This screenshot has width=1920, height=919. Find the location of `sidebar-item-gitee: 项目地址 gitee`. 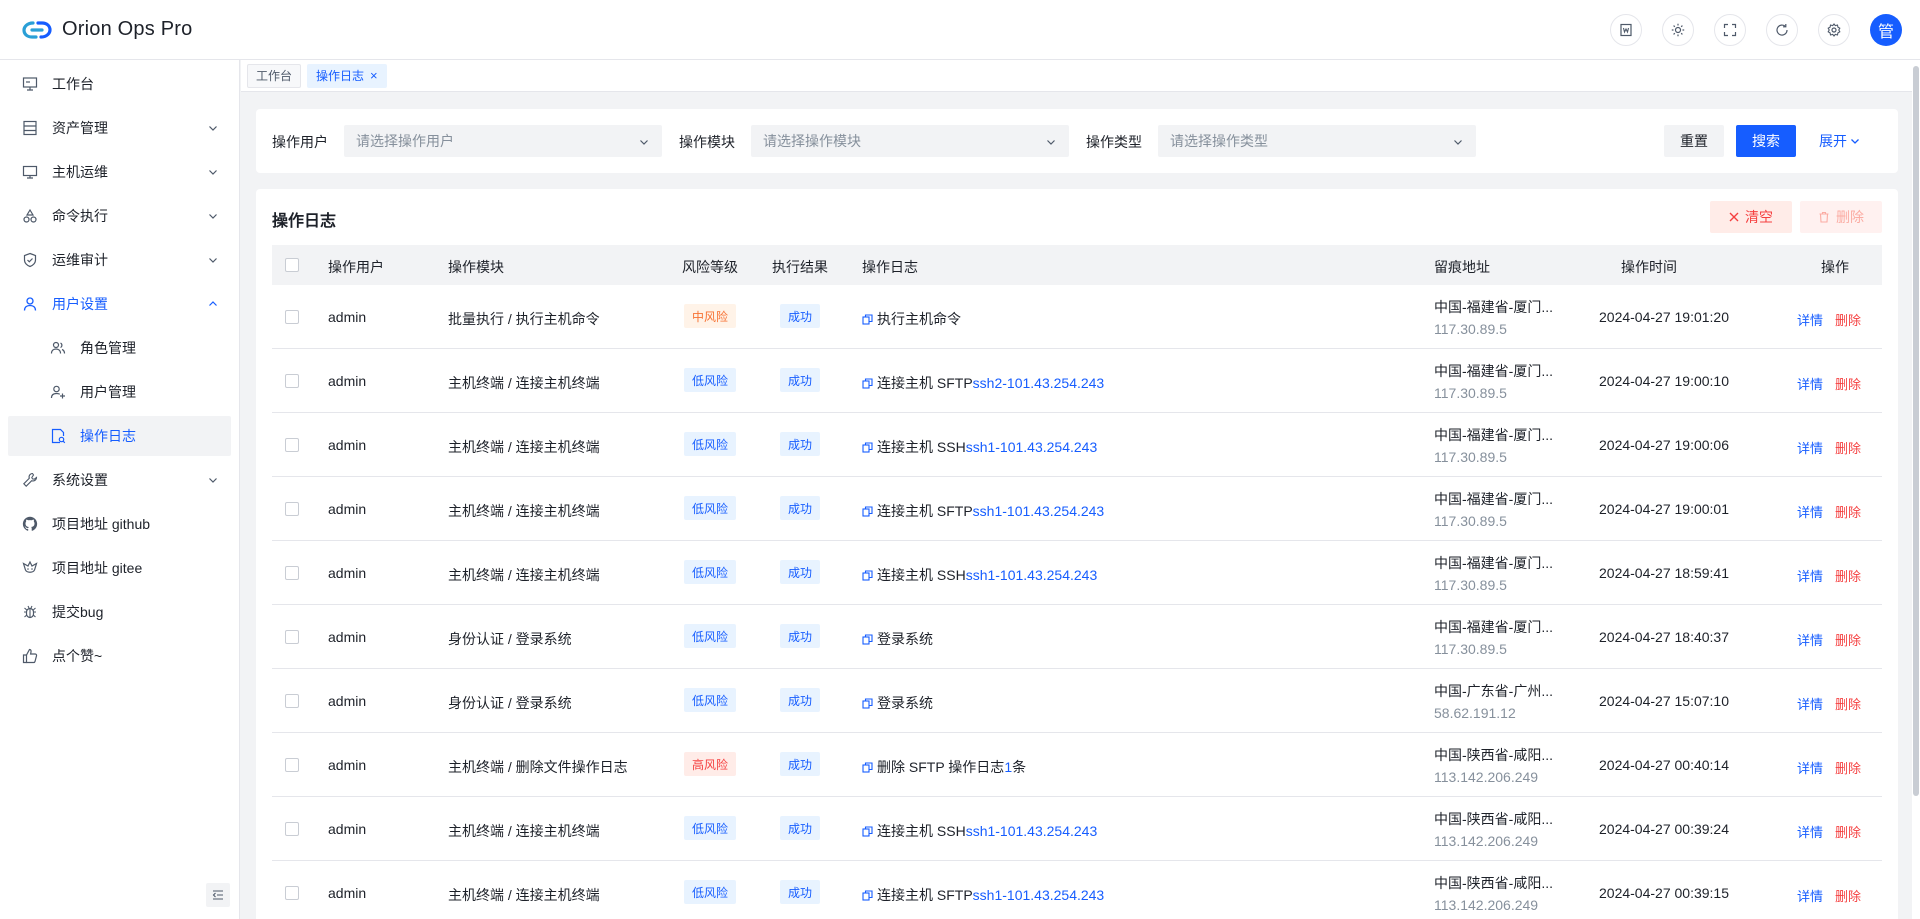

sidebar-item-gitee: 项目地址 gitee is located at coordinates (119, 568).